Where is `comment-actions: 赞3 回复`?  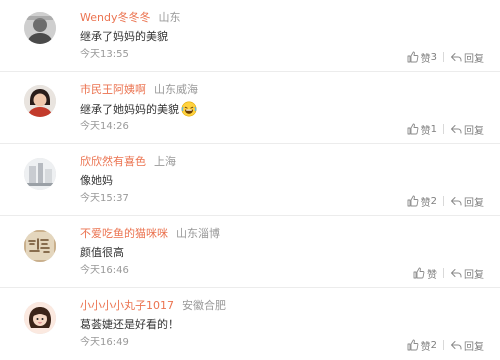 comment-actions: 赞3 回复 is located at coordinates (445, 57).